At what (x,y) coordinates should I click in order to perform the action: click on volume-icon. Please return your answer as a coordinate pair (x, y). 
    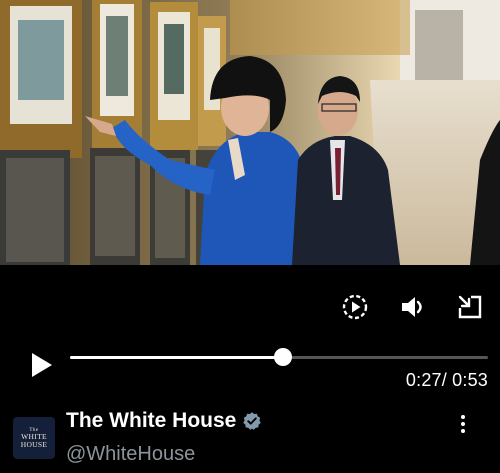
    Looking at the image, I should click on (413, 307).